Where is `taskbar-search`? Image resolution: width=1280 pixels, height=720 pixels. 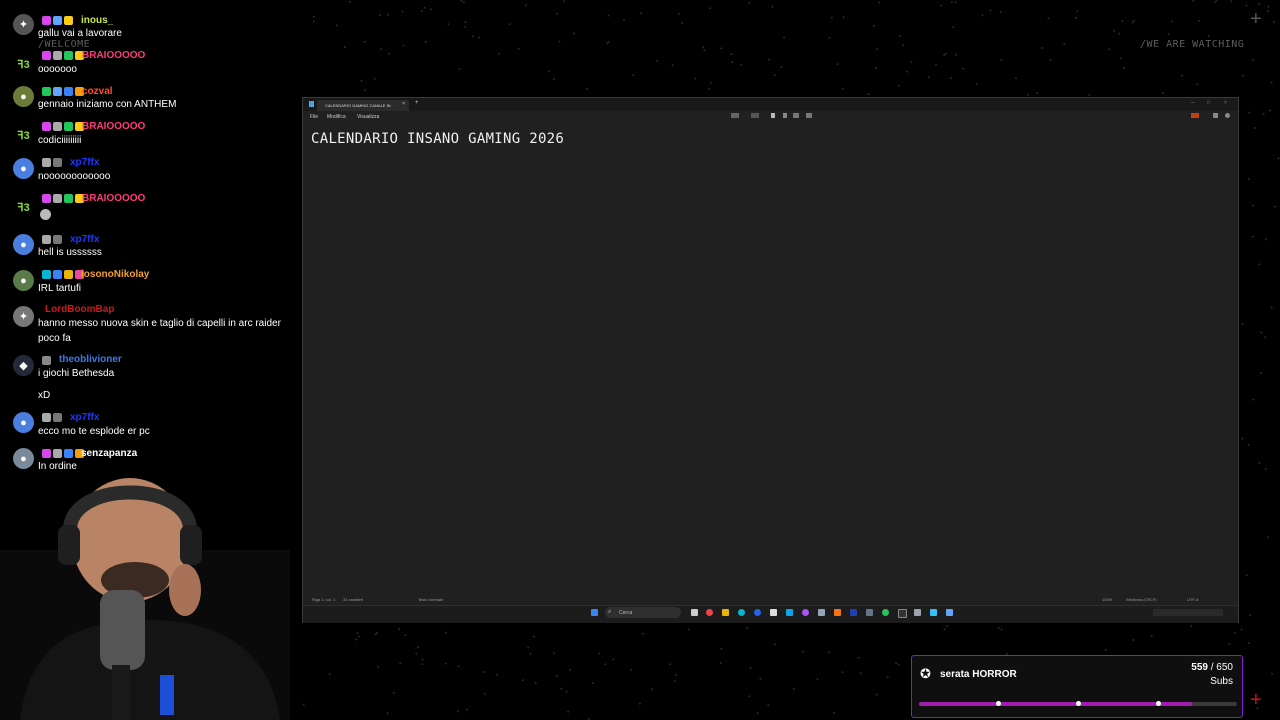
taskbar-search is located at coordinates (643, 612).